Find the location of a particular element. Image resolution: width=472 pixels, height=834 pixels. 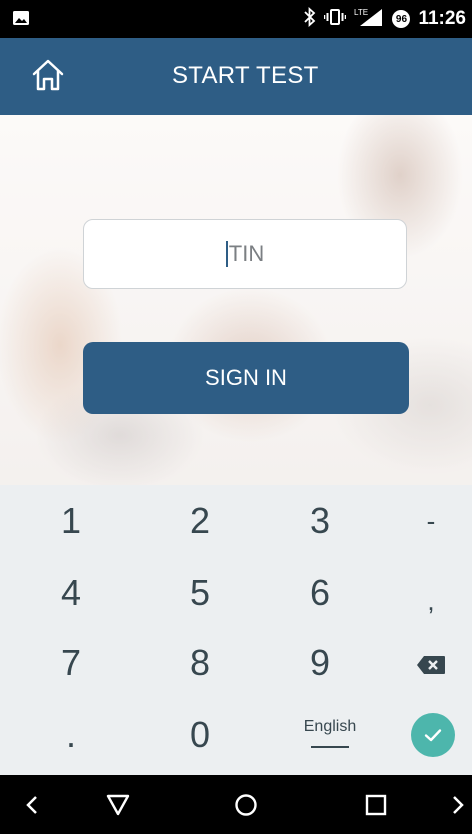

key-0: 0 is located at coordinates (200, 735).